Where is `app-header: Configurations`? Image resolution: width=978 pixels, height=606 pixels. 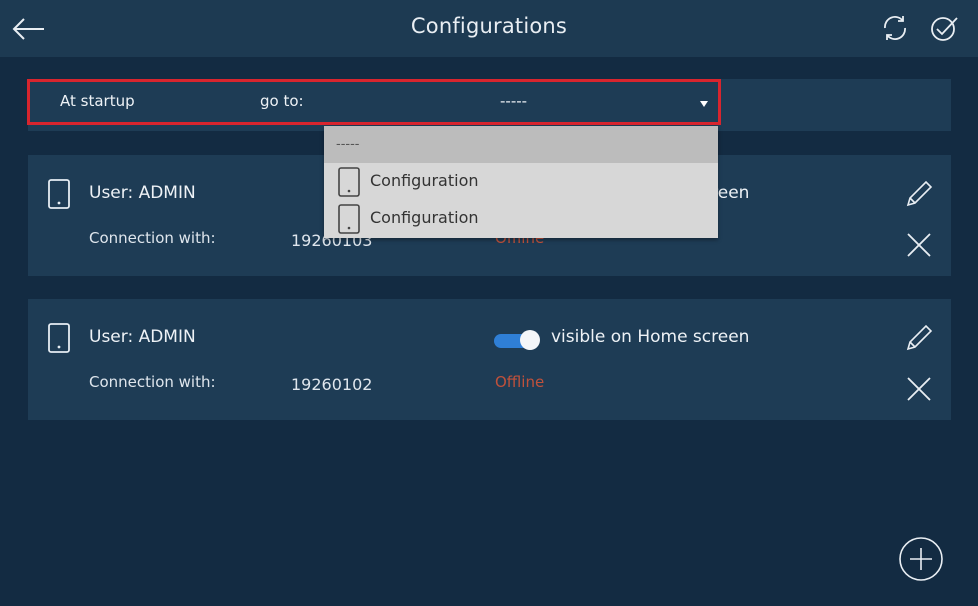 app-header: Configurations is located at coordinates (489, 28).